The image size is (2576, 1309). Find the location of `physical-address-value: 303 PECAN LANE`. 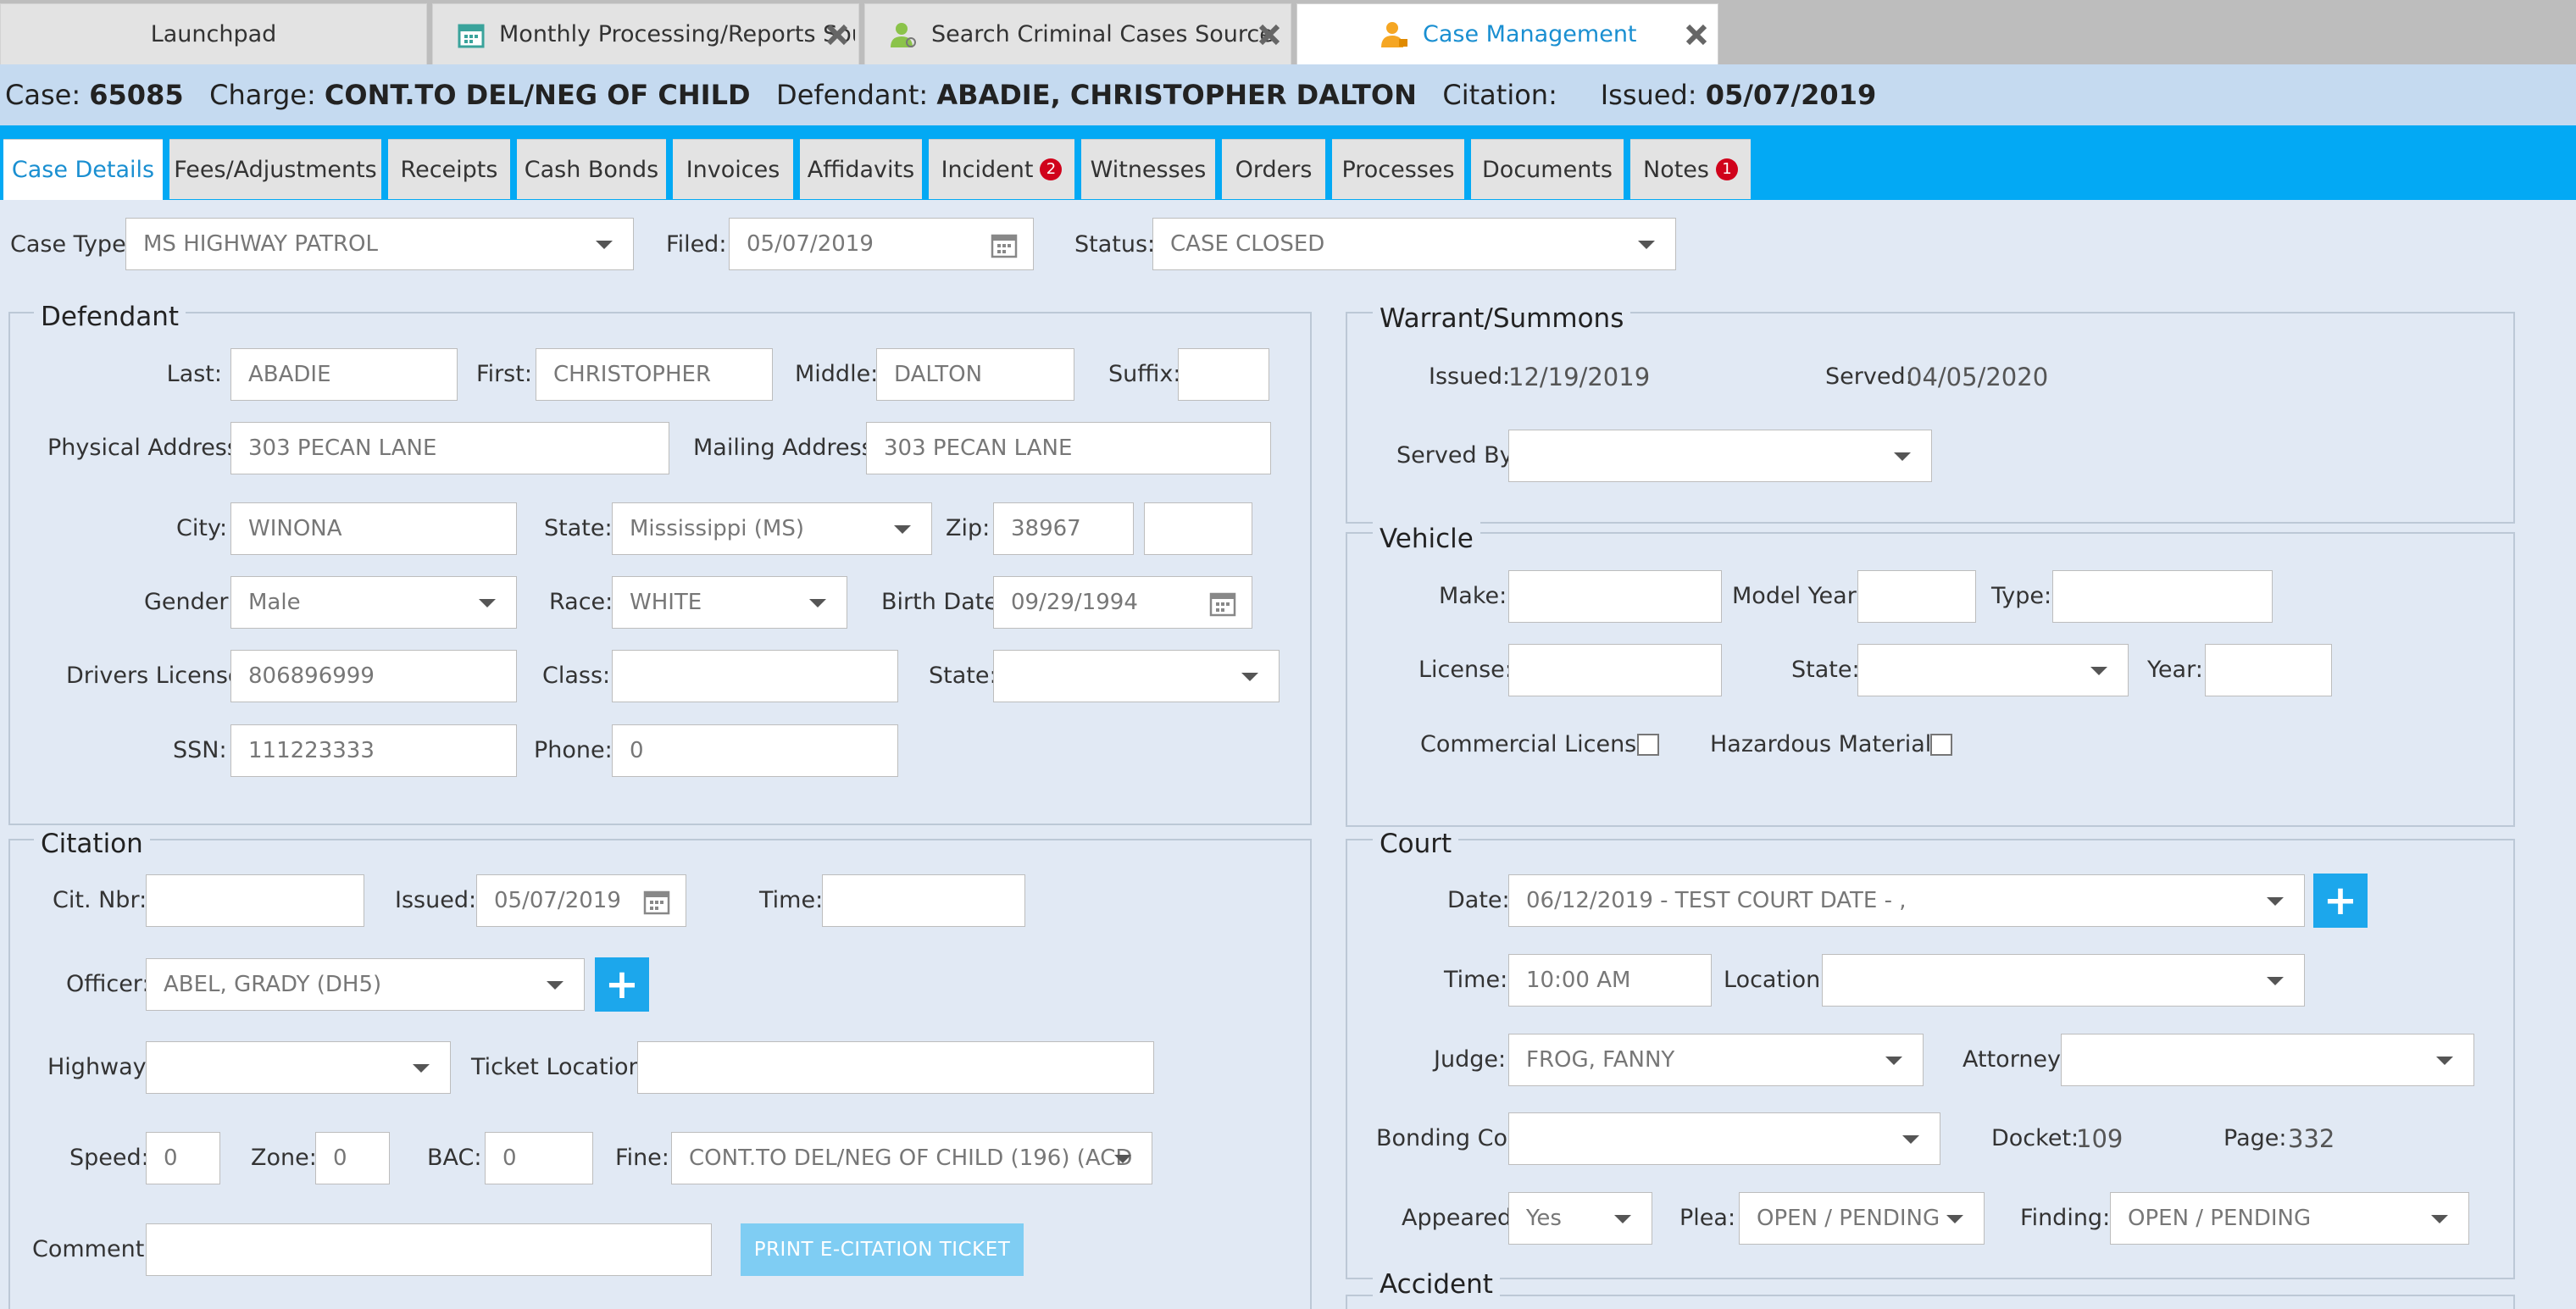

physical-address-value: 303 PECAN LANE is located at coordinates (342, 448).